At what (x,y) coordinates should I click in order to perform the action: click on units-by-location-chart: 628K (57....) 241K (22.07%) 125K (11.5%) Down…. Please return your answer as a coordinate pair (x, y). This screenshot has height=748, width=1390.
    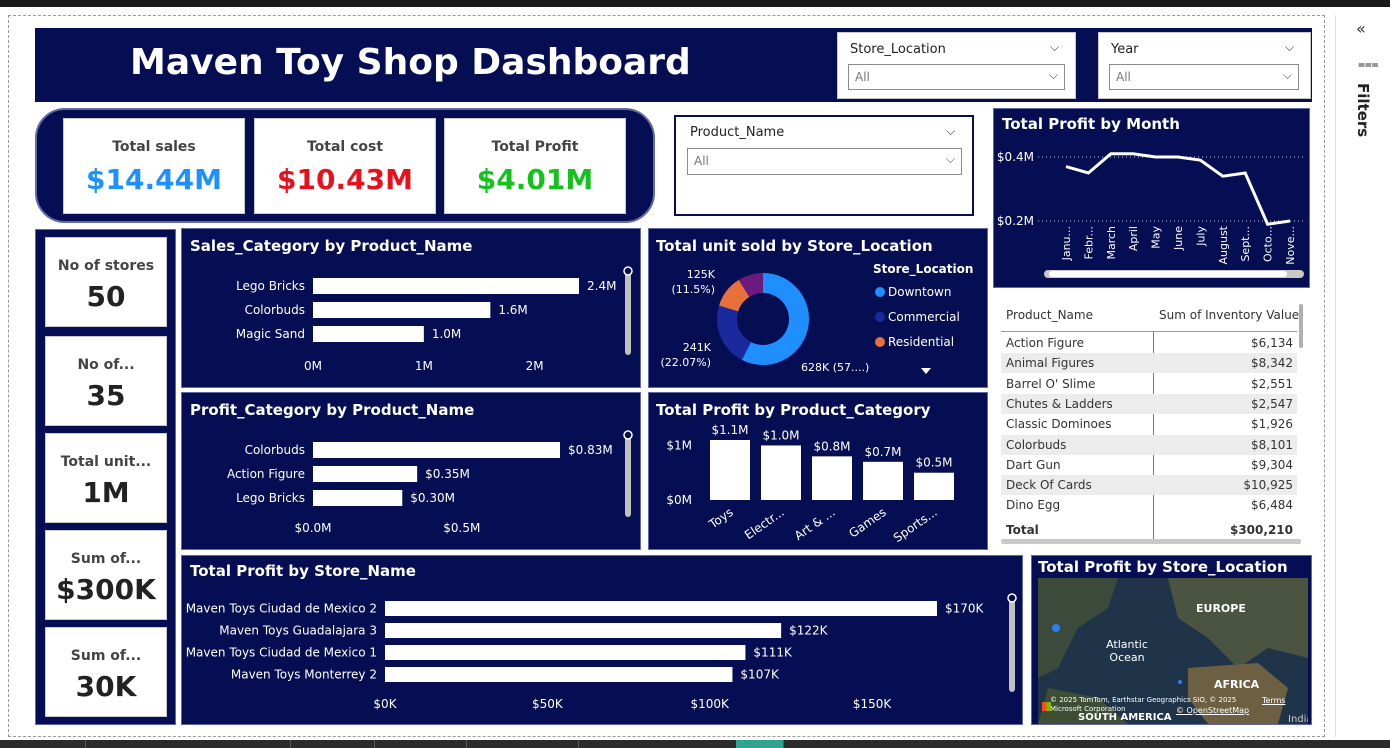
    Looking at the image, I should click on (810, 321).